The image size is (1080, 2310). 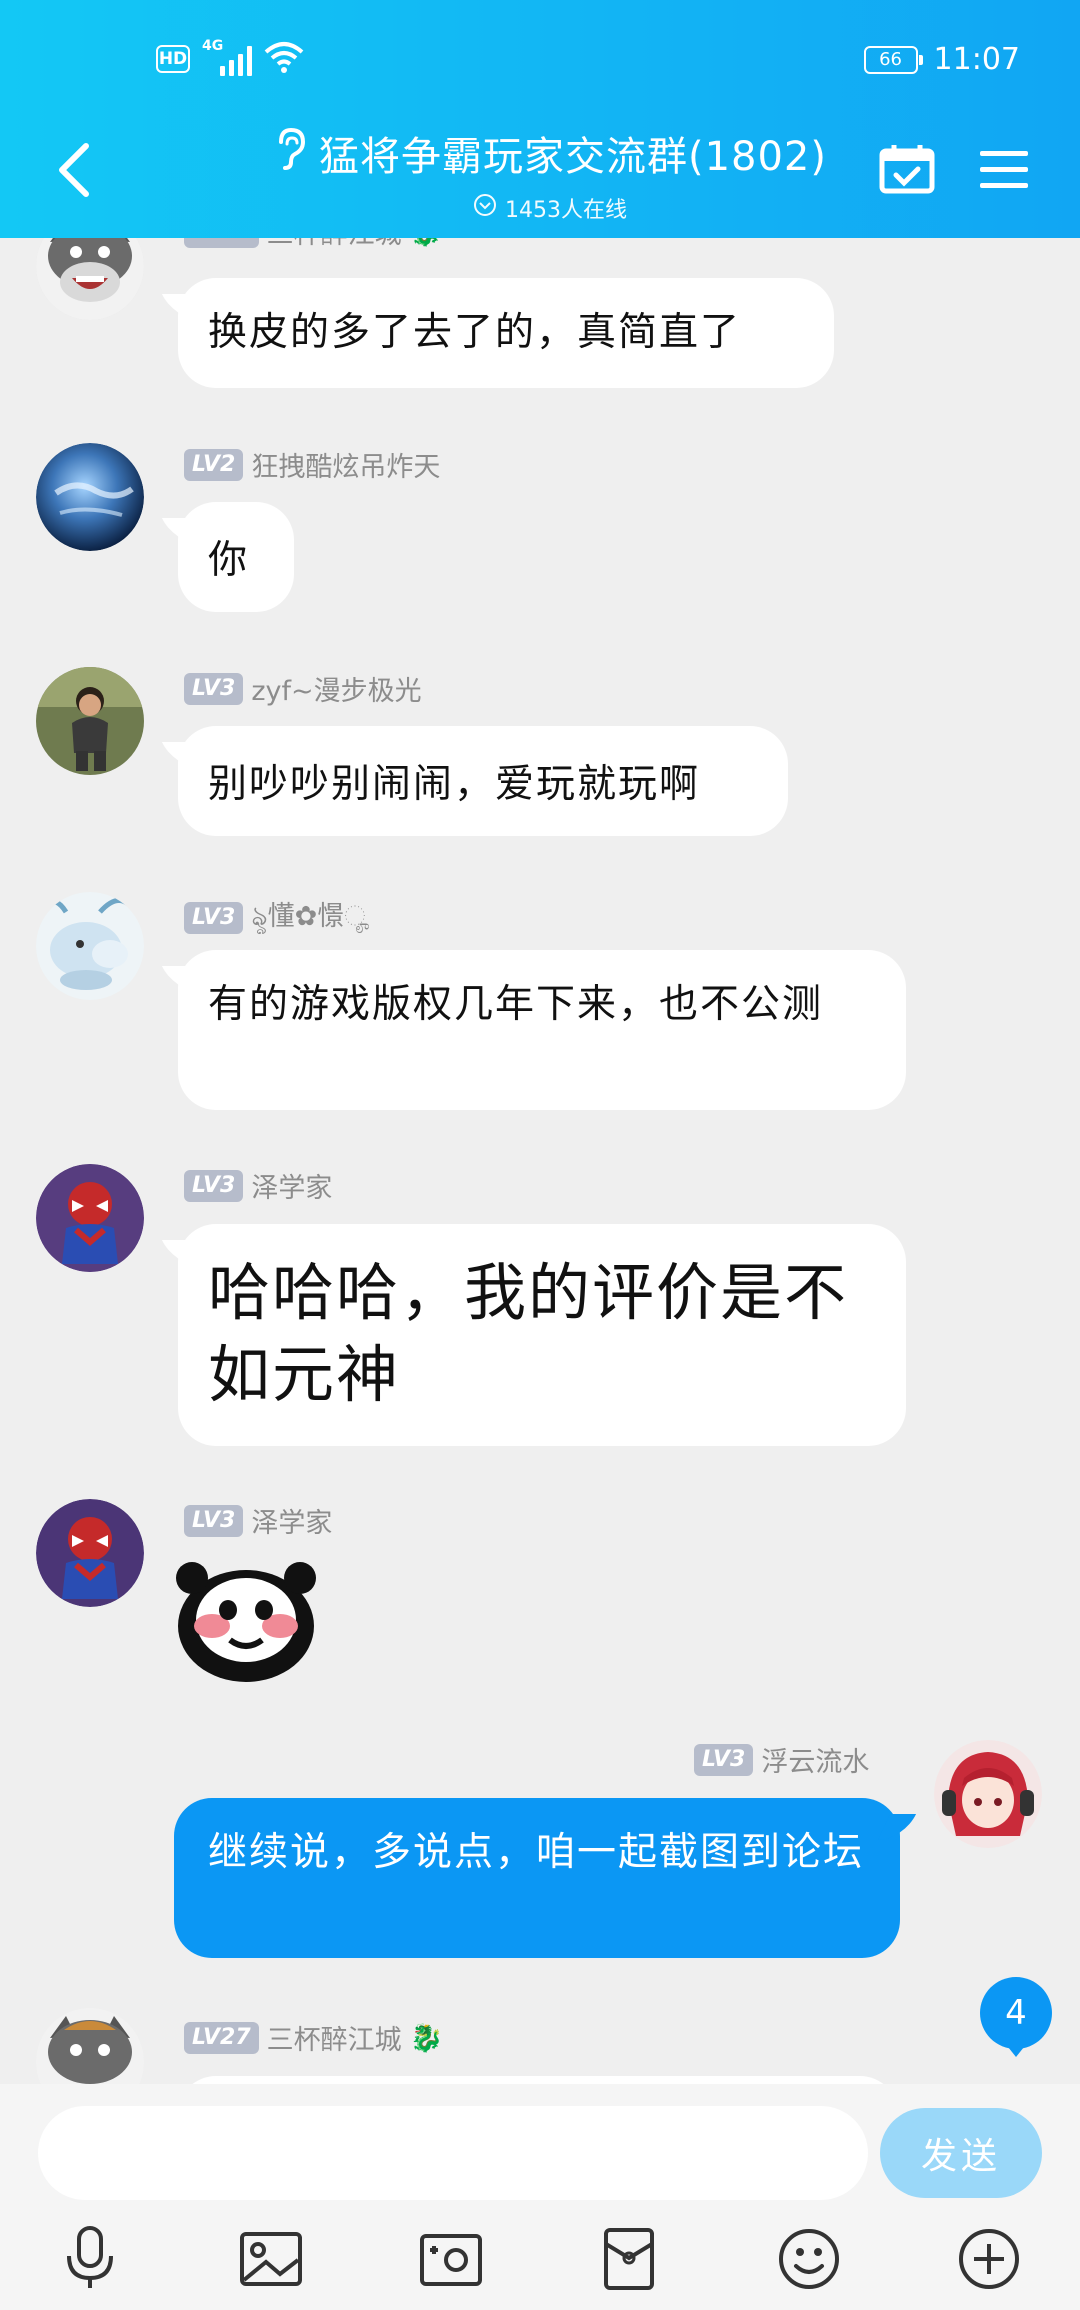 I want to click on hamburger-menu-icon, so click(x=1004, y=169).